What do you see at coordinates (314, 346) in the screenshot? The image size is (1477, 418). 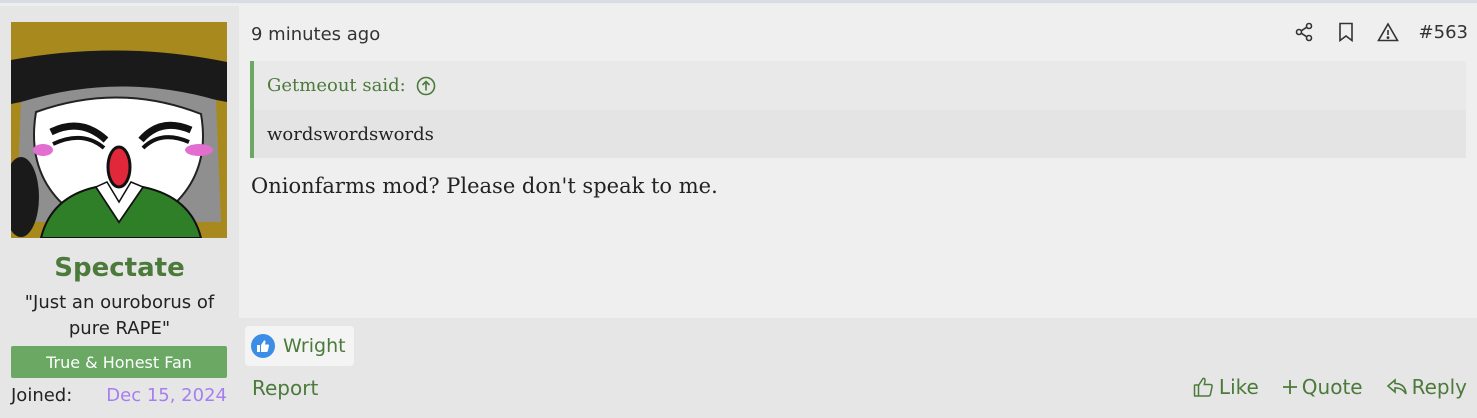 I see `reactor-name: Wright` at bounding box center [314, 346].